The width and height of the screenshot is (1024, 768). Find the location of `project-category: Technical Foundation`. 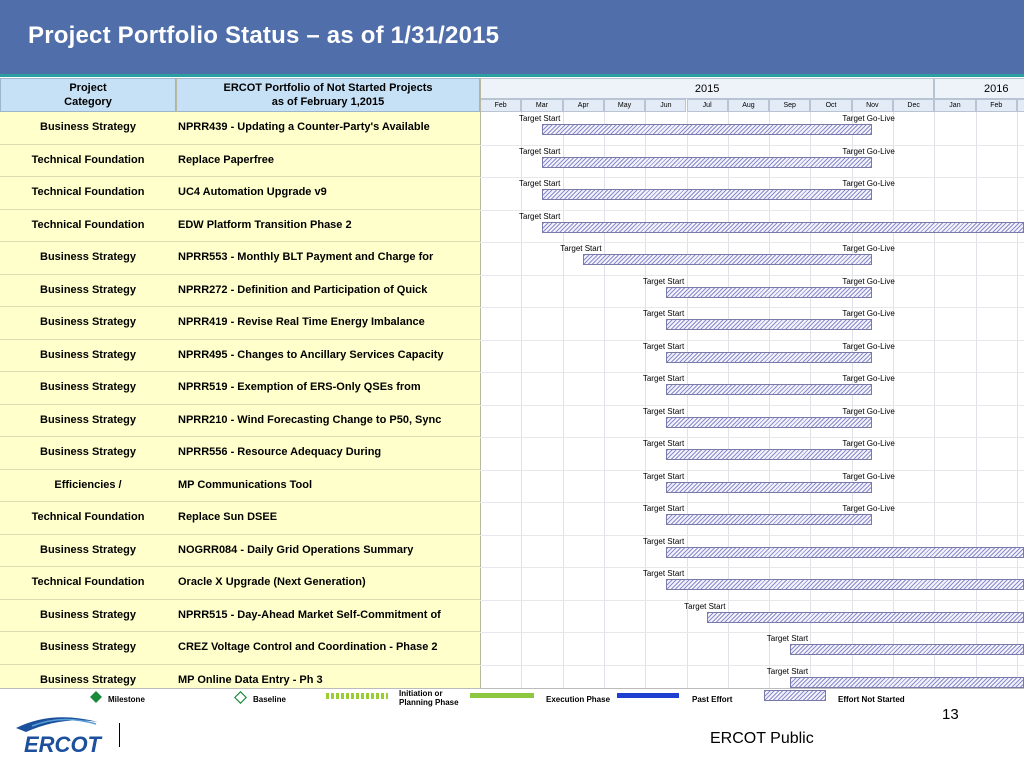

project-category: Technical Foundation is located at coordinates (88, 582).